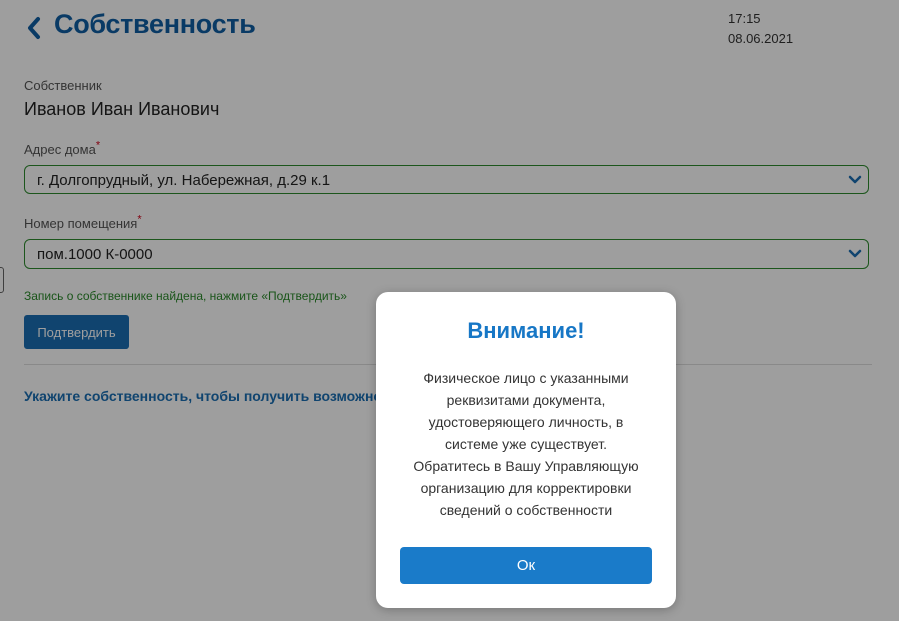 The height and width of the screenshot is (621, 899). What do you see at coordinates (526, 466) in the screenshot?
I see `dialog-message-line: Обратитесь в Вашу Управляющую` at bounding box center [526, 466].